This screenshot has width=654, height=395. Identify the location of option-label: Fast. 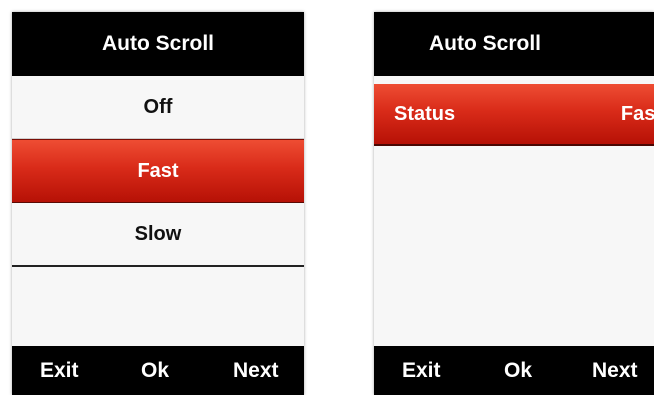
(158, 170).